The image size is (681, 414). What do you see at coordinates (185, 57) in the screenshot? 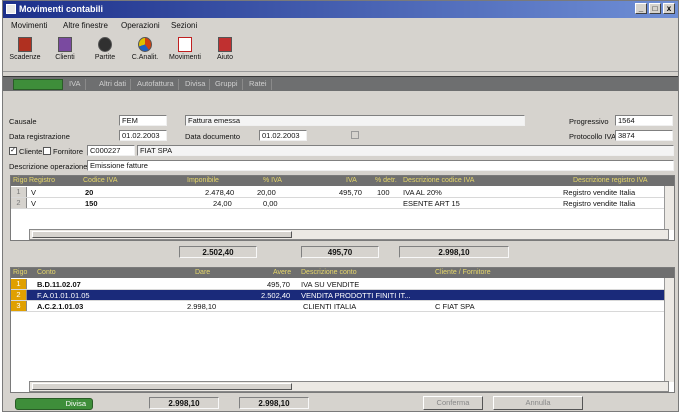
I see `toolbar-label: Movimenti` at bounding box center [185, 57].